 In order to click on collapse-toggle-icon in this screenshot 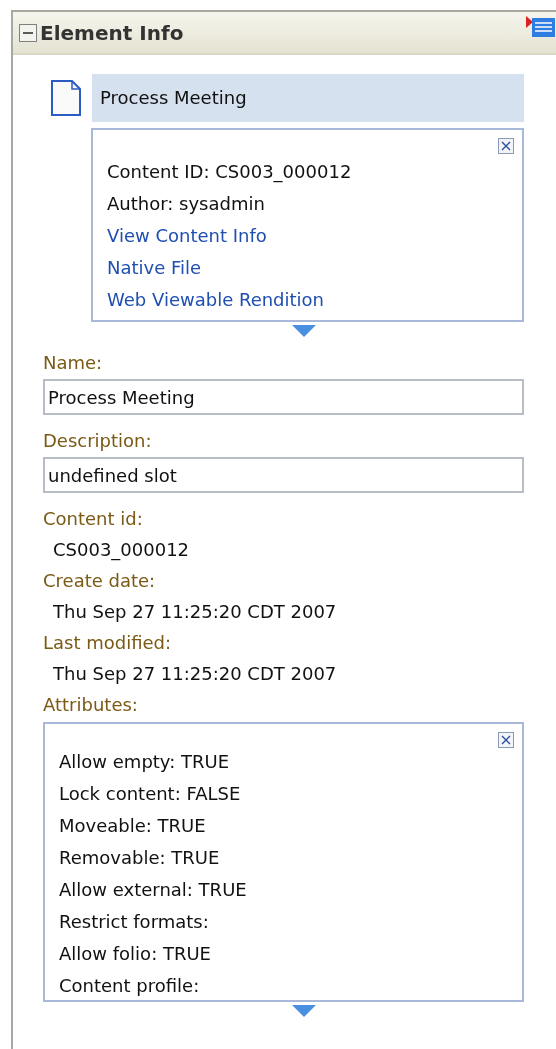, I will do `click(28, 32)`.